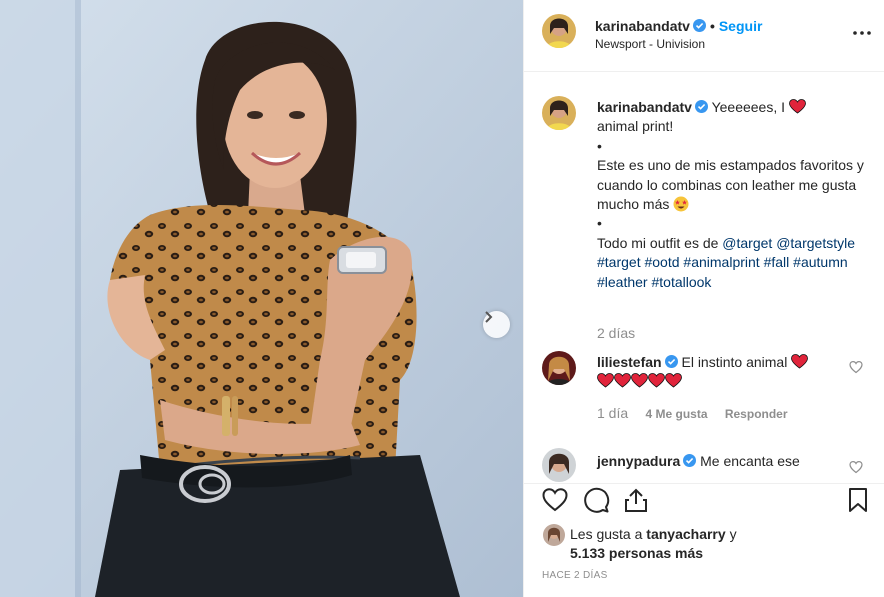  What do you see at coordinates (734, 362) in the screenshot?
I see `comment-body: El instinto animal` at bounding box center [734, 362].